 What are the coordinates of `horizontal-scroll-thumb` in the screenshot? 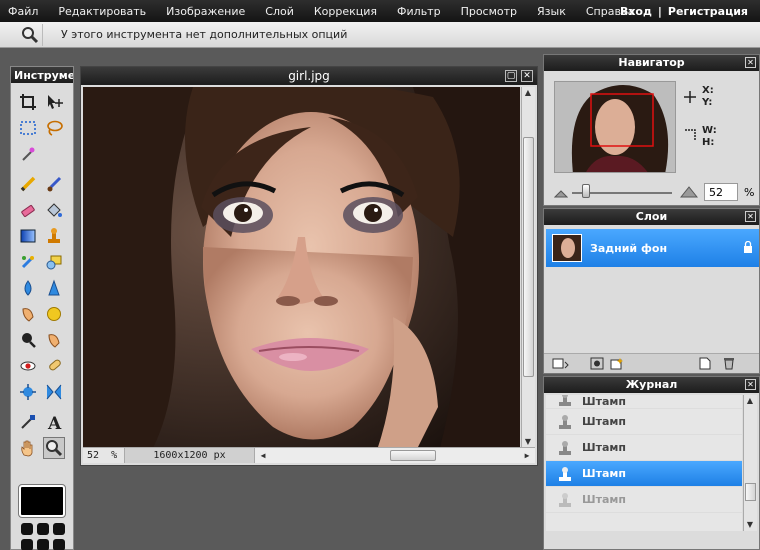 It's located at (413, 455).